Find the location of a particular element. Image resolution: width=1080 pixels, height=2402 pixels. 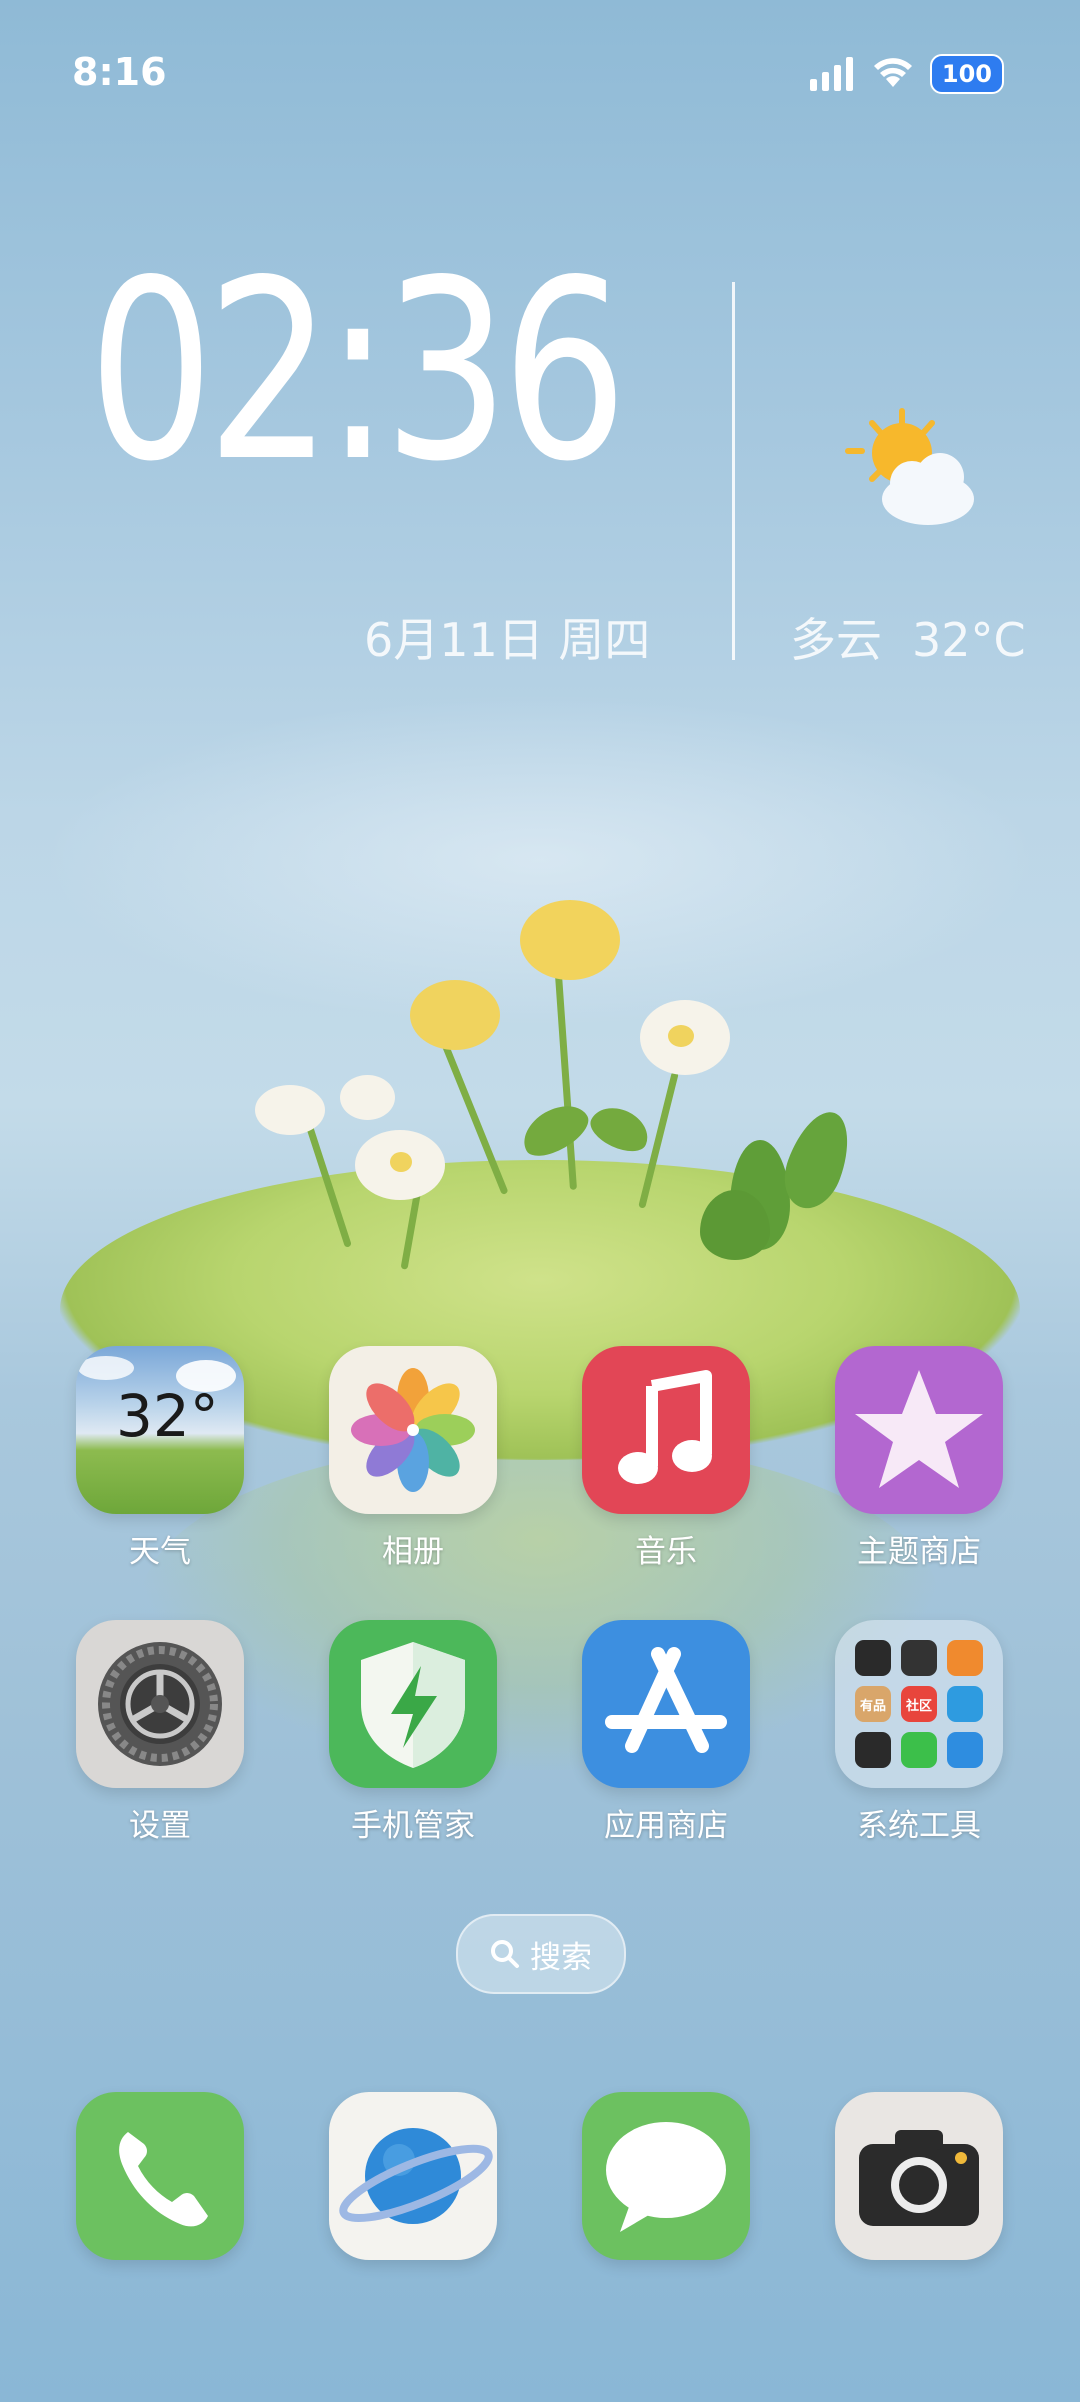

dock-phone is located at coordinates (160, 2176).